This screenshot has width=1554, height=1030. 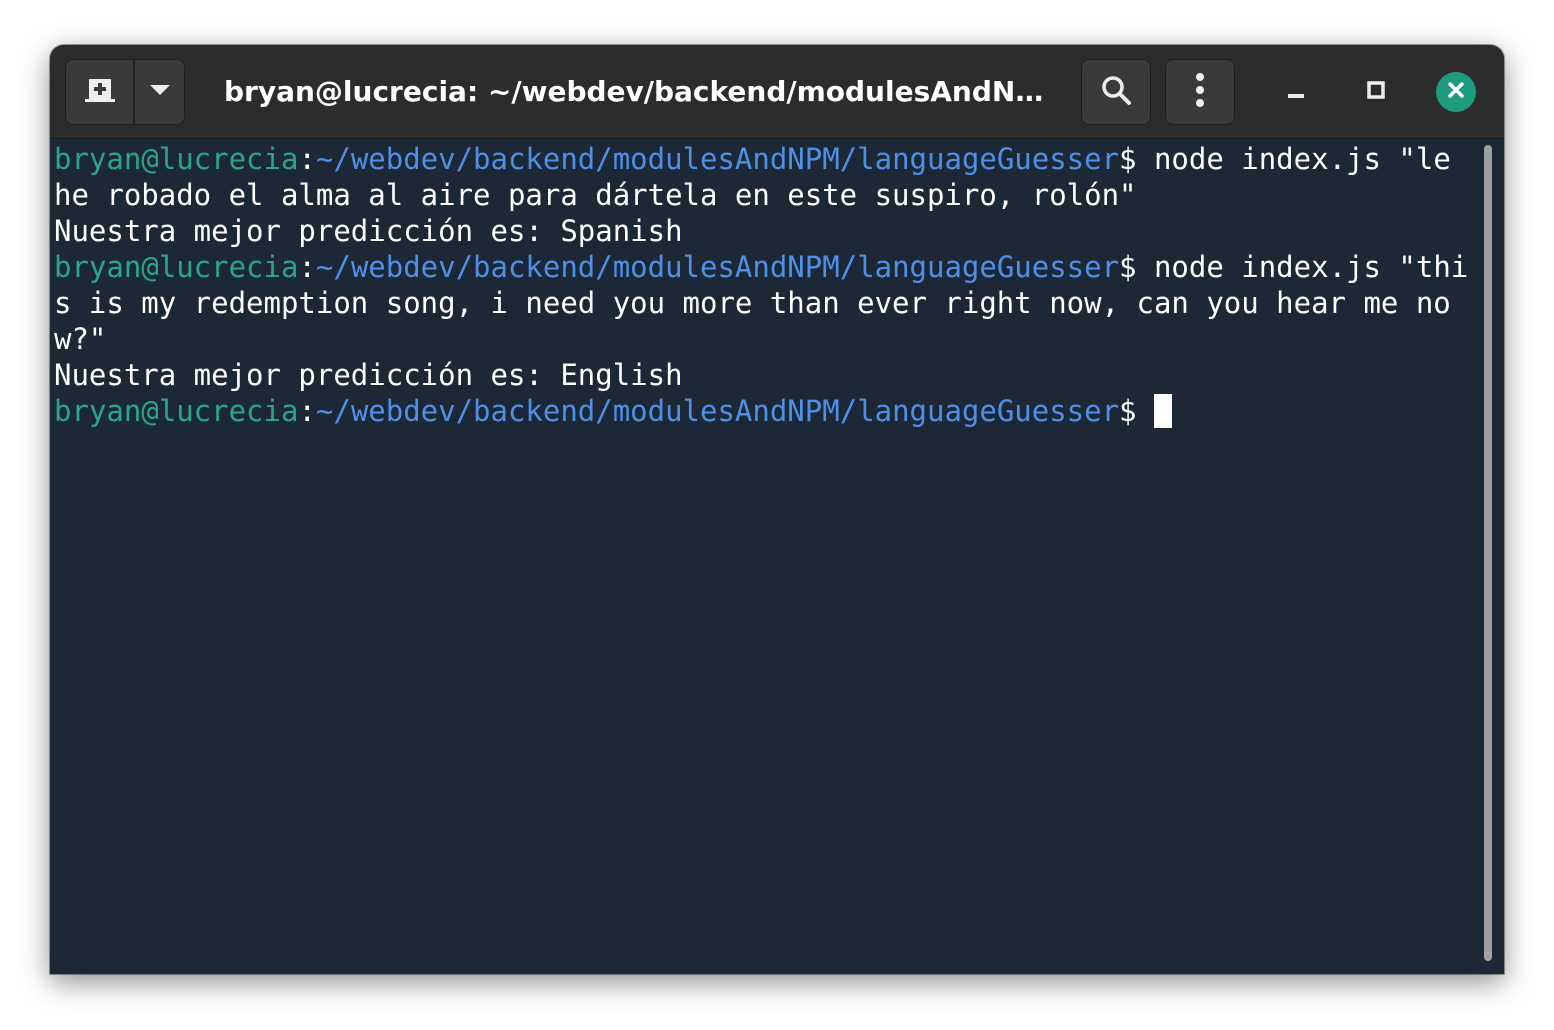 I want to click on search-button, so click(x=1116, y=92).